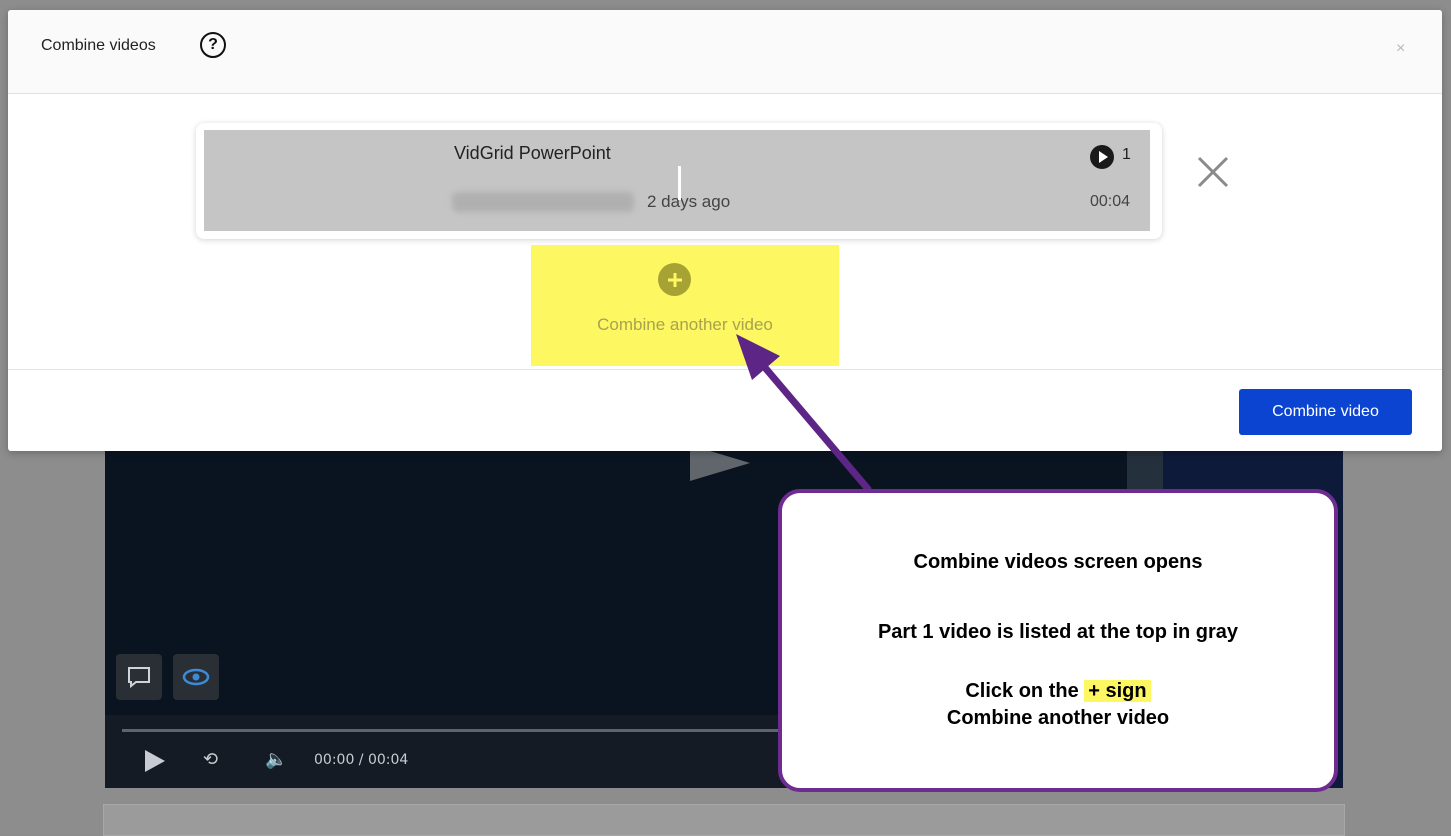  Describe the element at coordinates (1025, 691) in the screenshot. I see `callout-line-3-prefix: Click on the` at that location.